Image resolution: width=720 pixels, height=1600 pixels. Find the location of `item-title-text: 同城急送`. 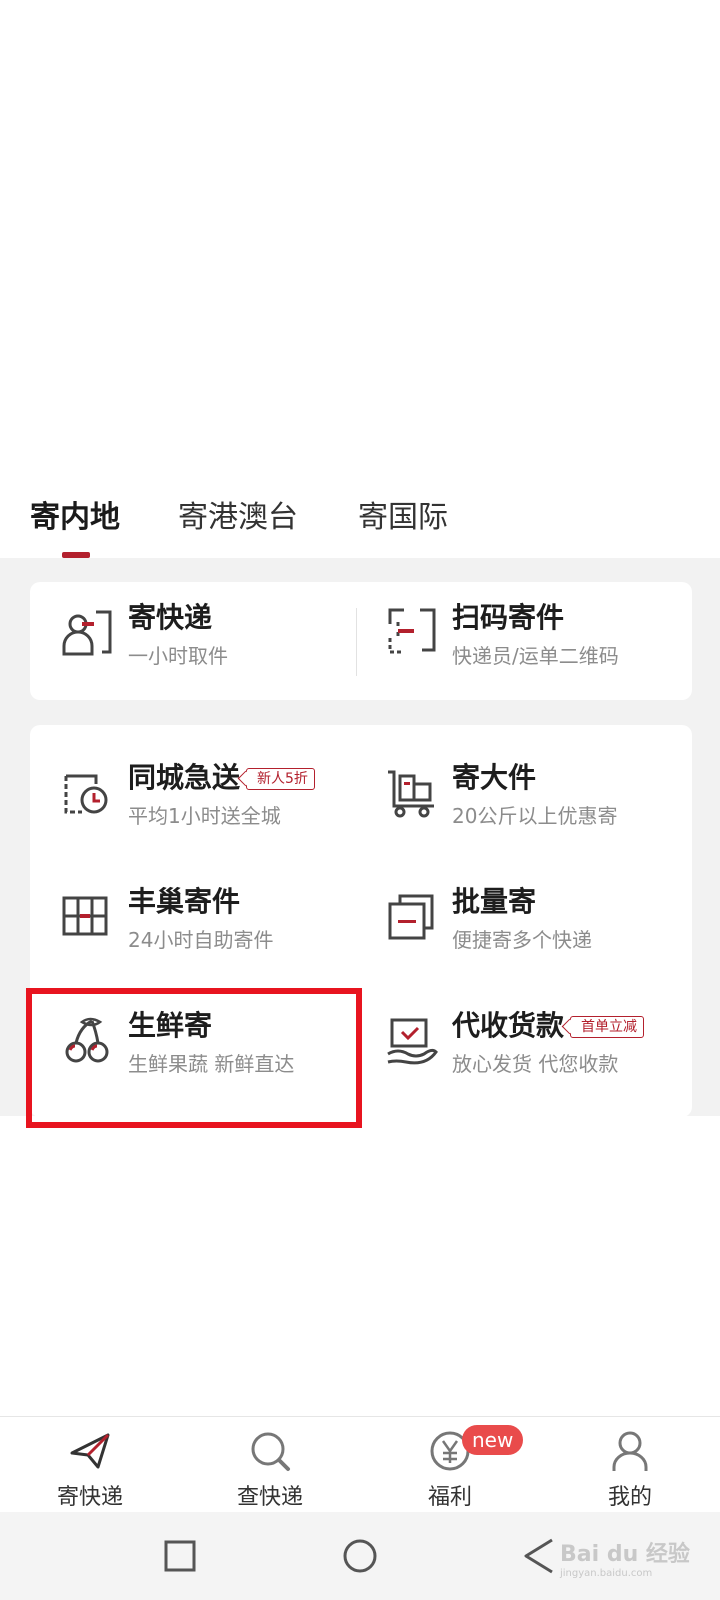

item-title-text: 同城急送 is located at coordinates (184, 777).